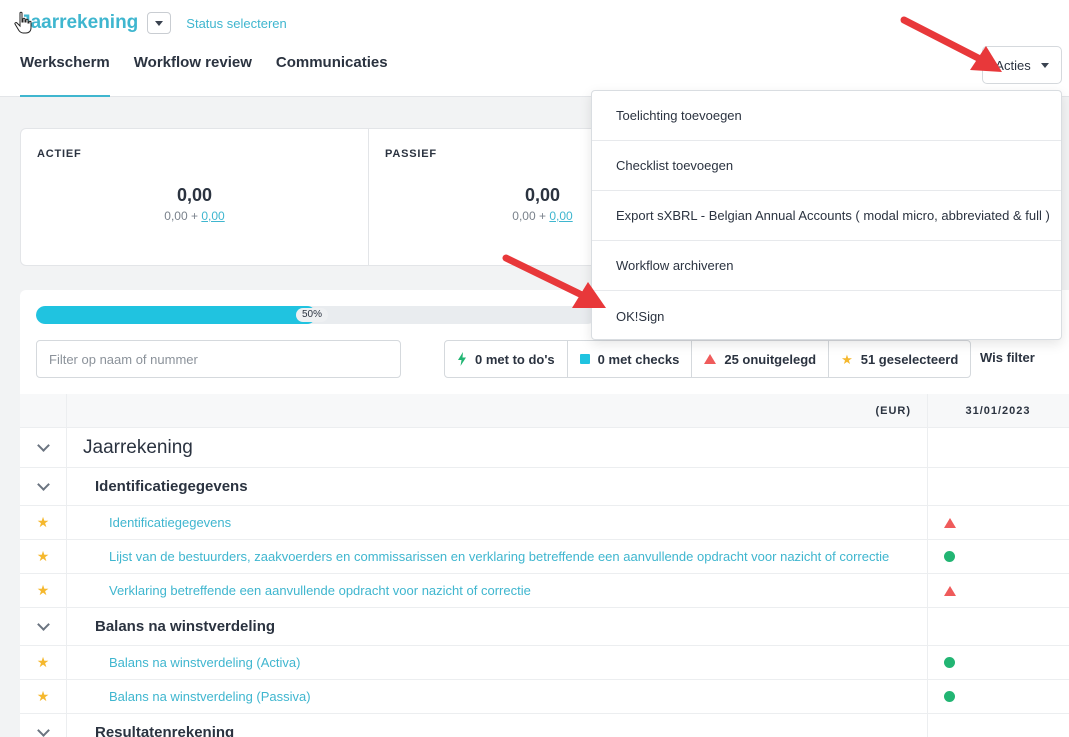 This screenshot has height=737, width=1069. I want to click on menu-item-checklist-toevoegen: Checklist toevoegen, so click(826, 166).